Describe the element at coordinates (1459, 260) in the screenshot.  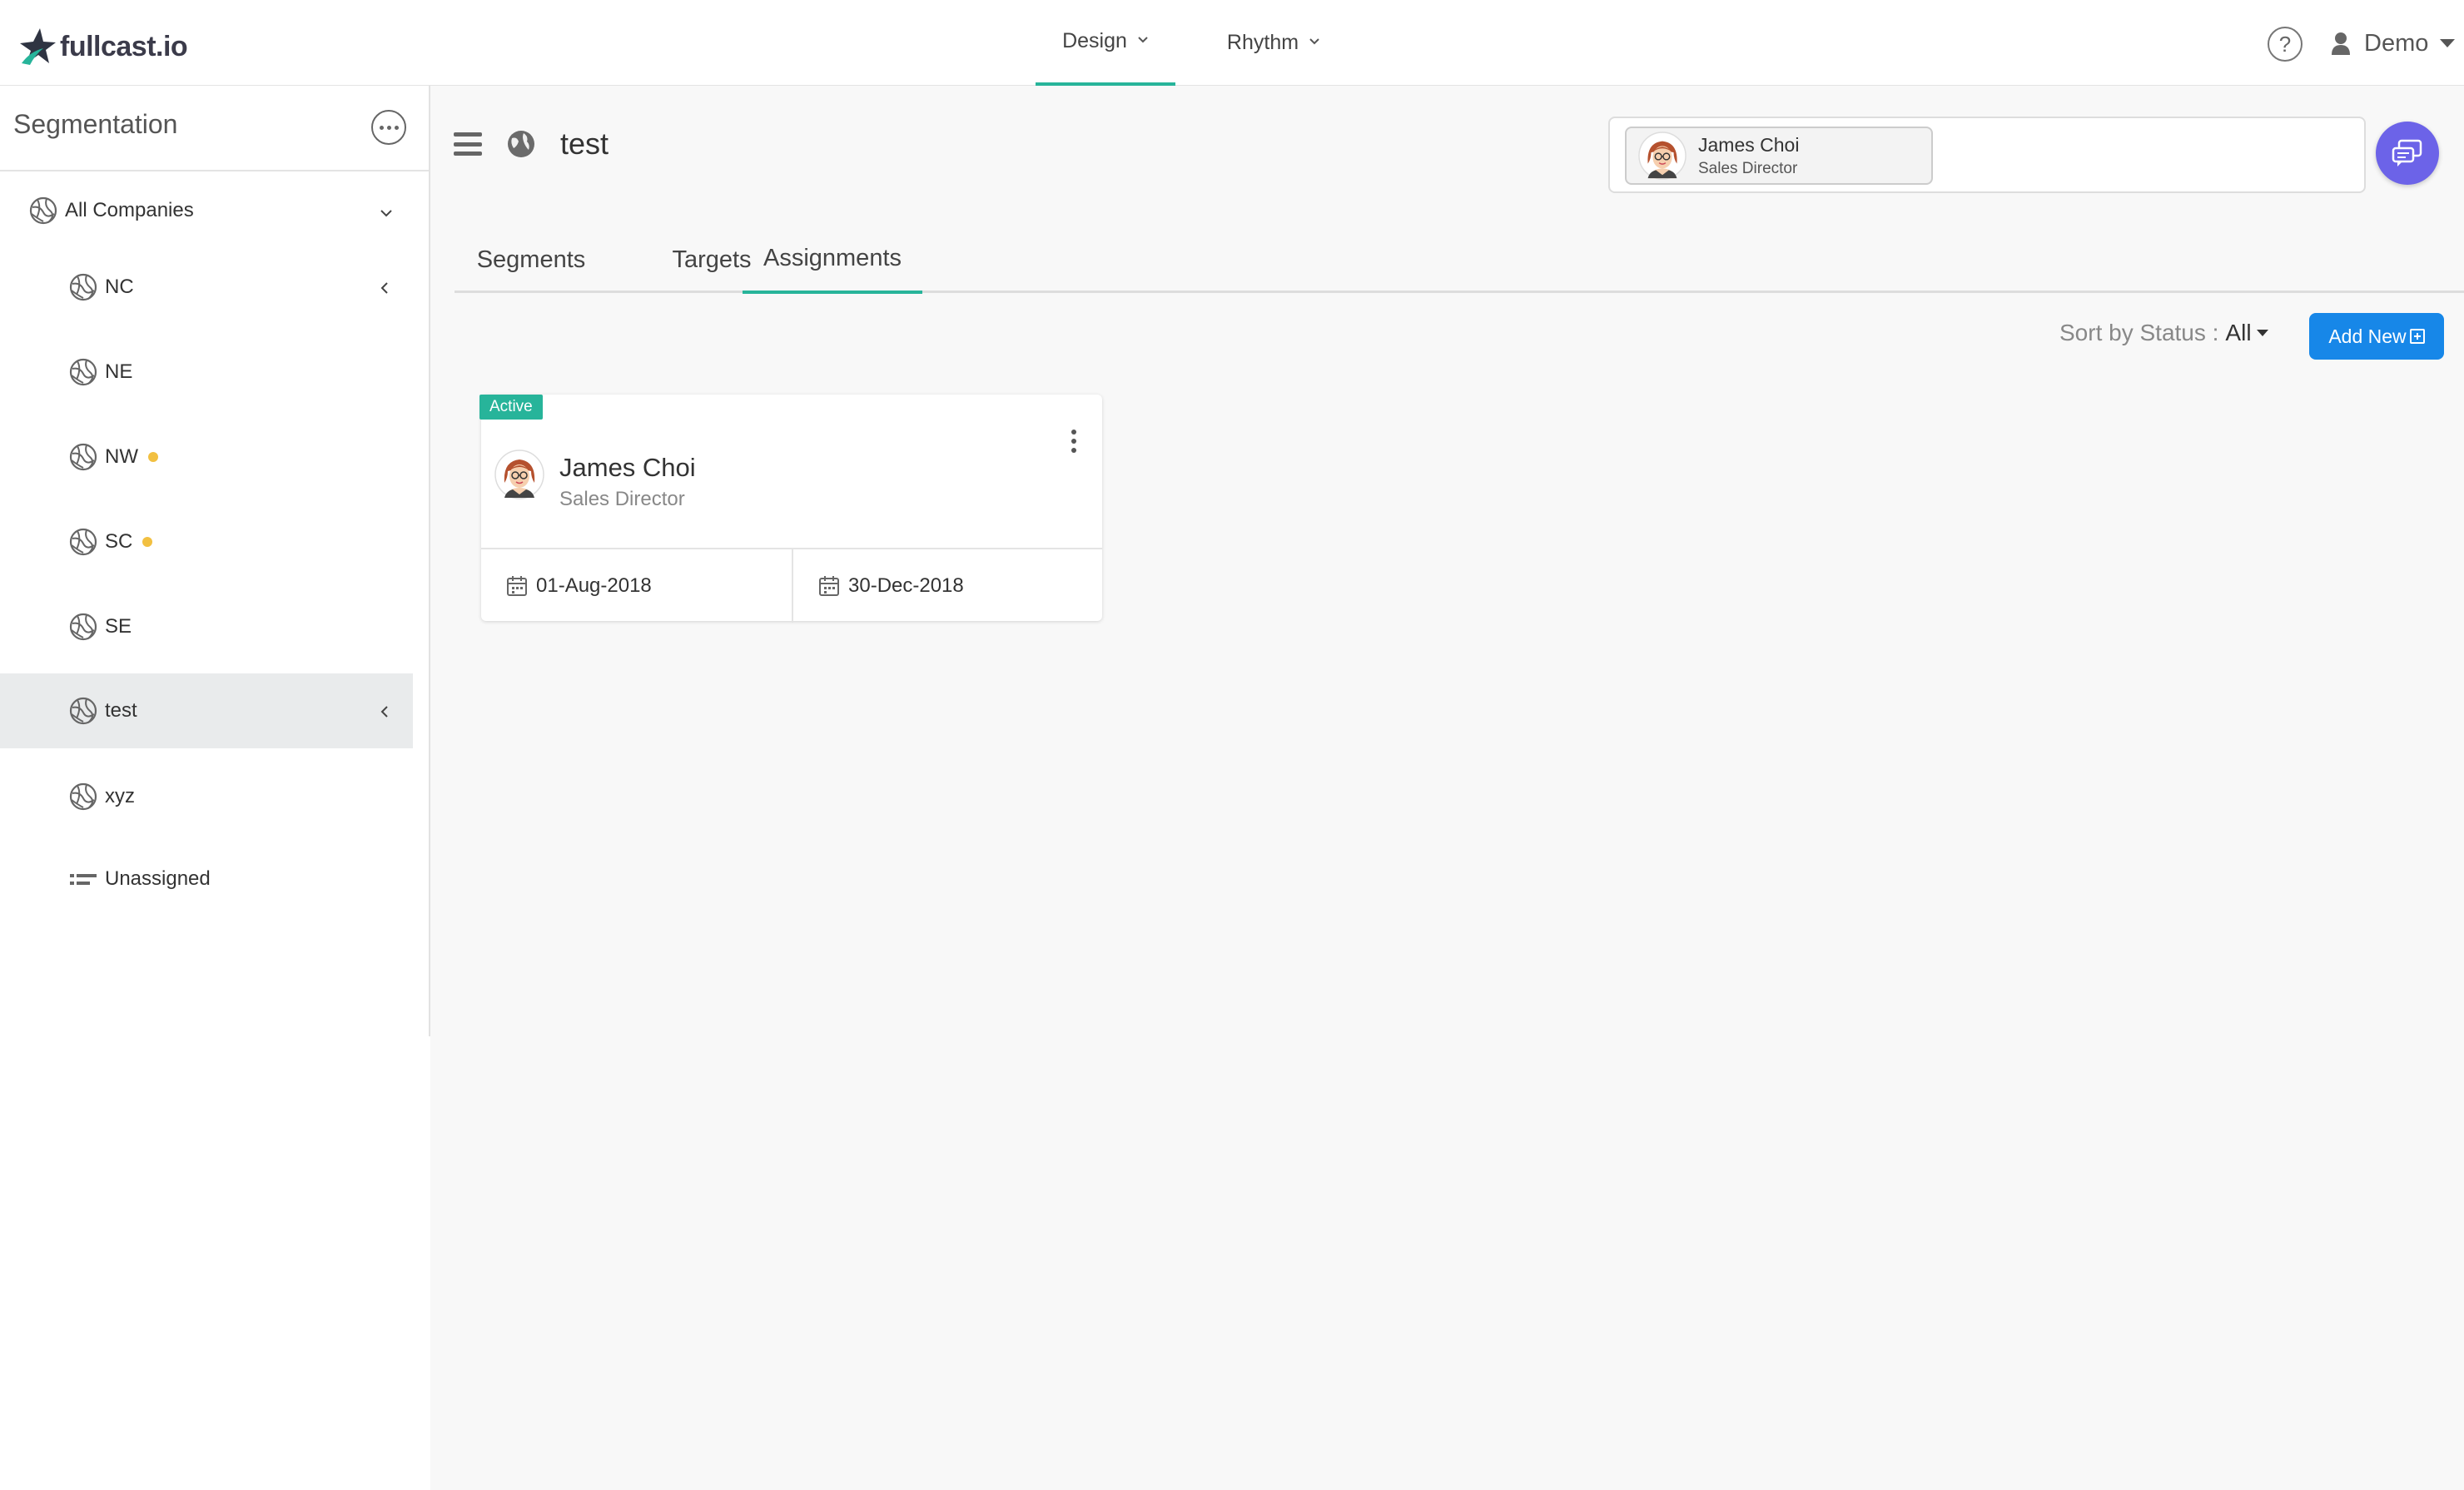
I see `tab-bar: Segments Targets Assignments` at that location.